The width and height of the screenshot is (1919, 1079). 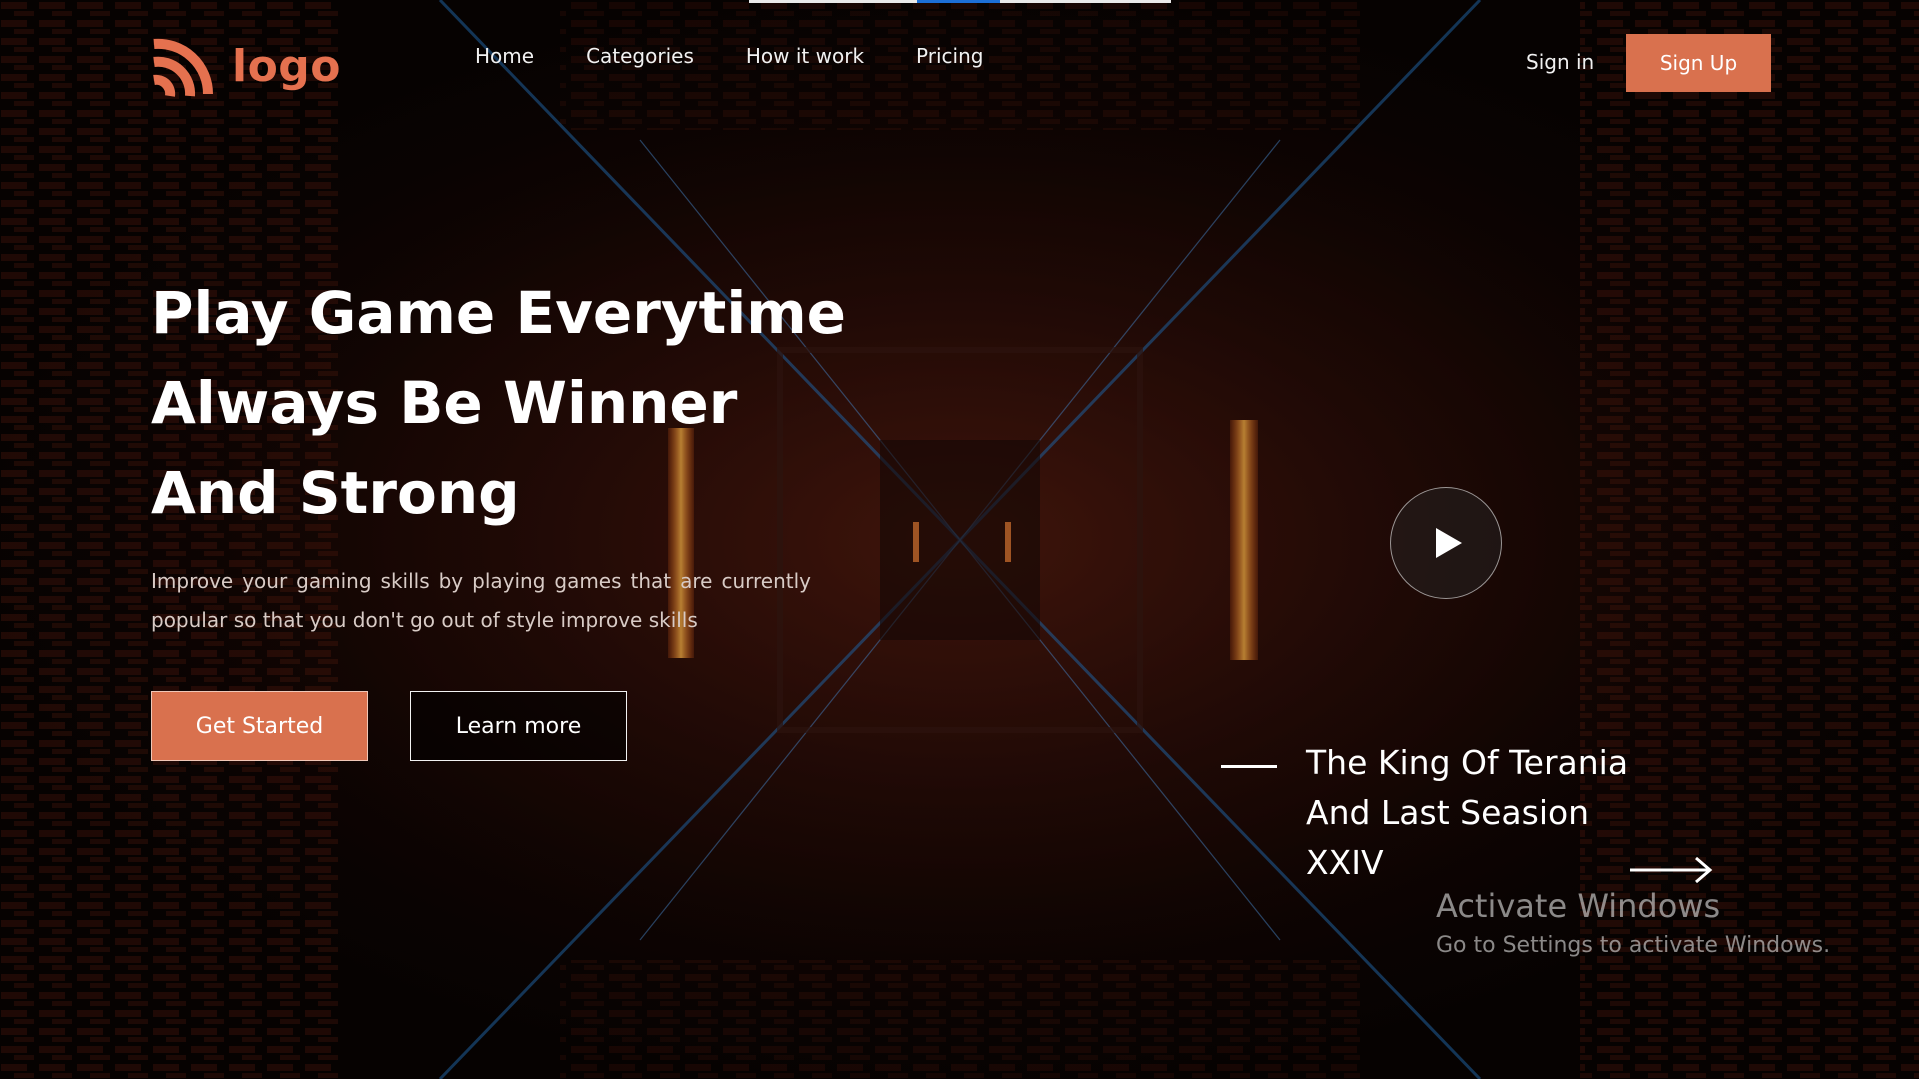 What do you see at coordinates (640, 56) in the screenshot?
I see `nav-categories: Categories` at bounding box center [640, 56].